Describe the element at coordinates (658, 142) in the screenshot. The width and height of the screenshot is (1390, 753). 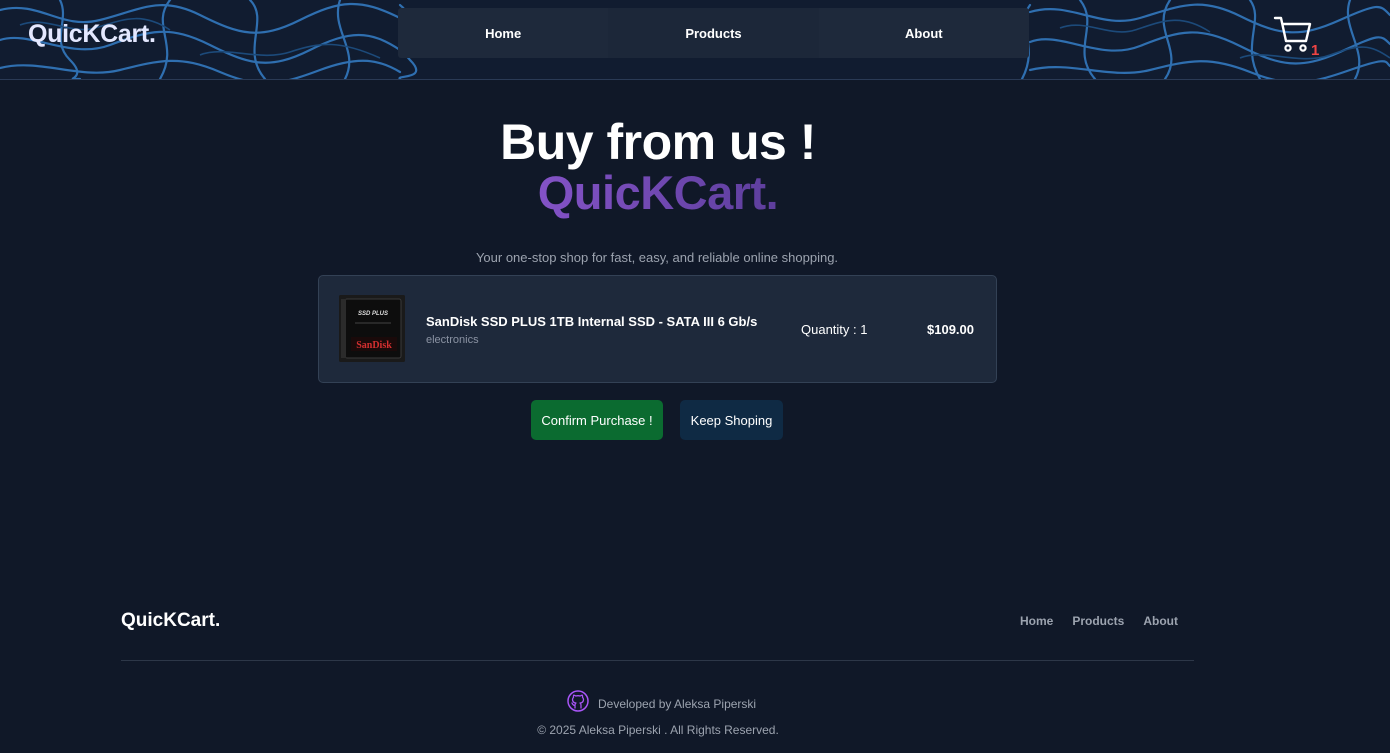
I see `hero-title: Buy from us !` at that location.